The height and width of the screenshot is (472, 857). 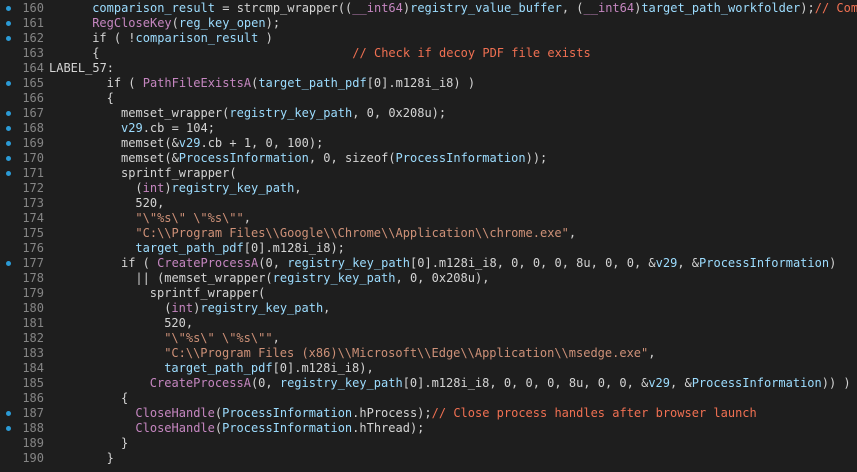 I want to click on code-token: reg_key_open, so click(x=222, y=23).